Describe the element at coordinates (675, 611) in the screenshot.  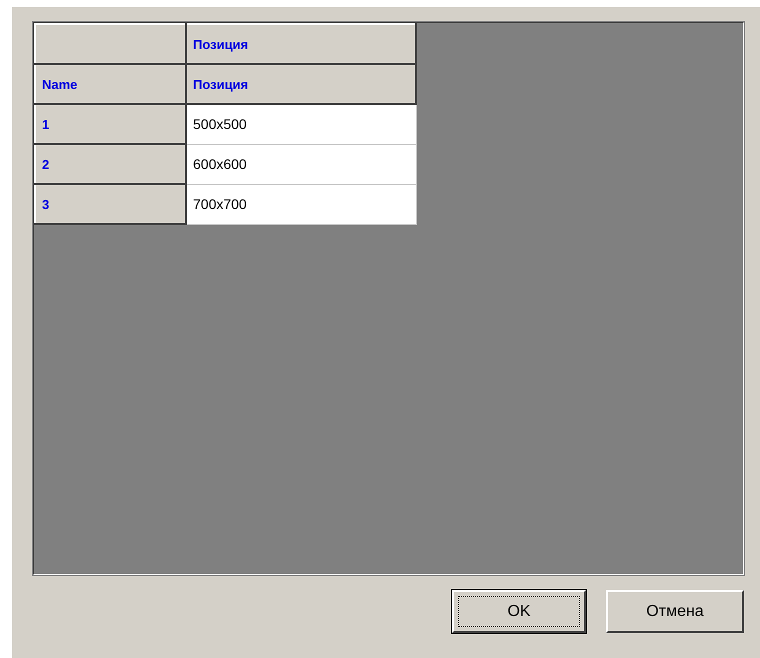
I see `cancel-button: Отмена` at that location.